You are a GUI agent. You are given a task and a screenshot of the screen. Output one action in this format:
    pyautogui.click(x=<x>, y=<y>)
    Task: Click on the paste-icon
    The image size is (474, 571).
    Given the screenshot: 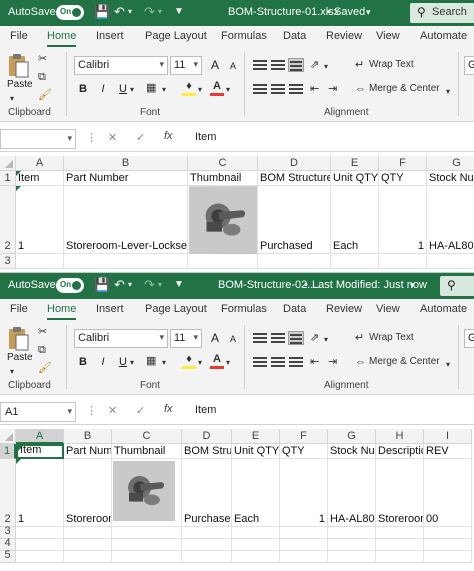 What is the action you would take?
    pyautogui.click(x=19, y=339)
    